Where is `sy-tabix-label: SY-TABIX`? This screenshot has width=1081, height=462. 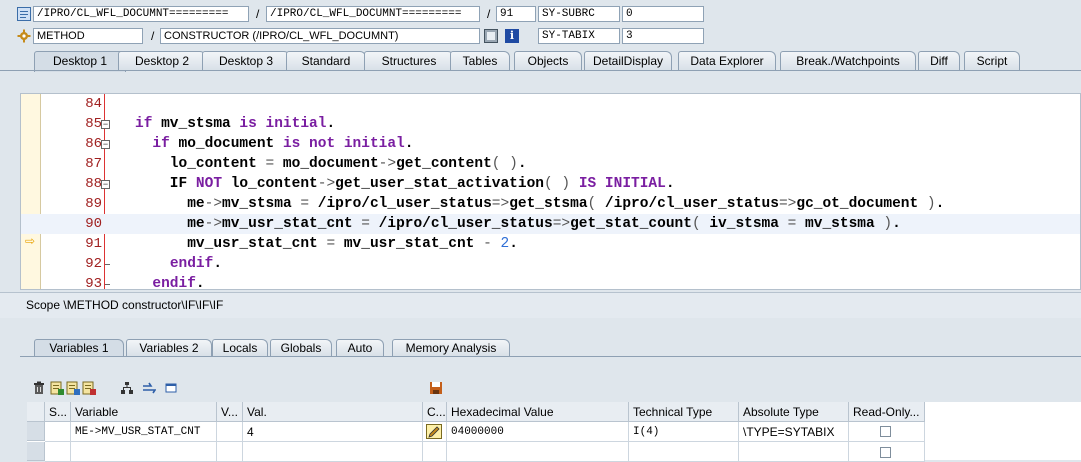 sy-tabix-label: SY-TABIX is located at coordinates (579, 36).